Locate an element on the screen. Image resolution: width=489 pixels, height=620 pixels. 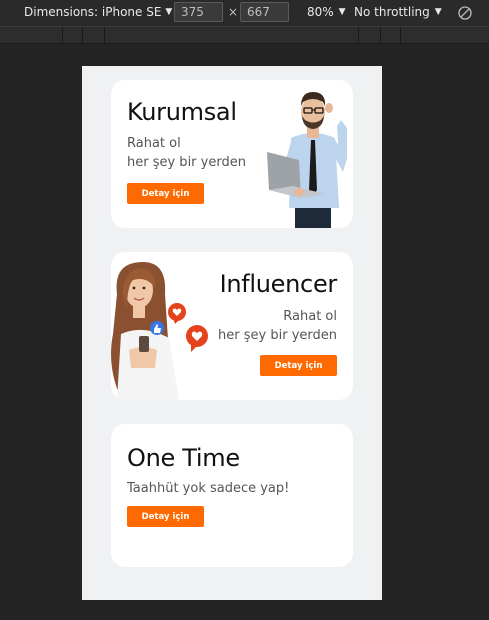
zoom-select: 80% ▼ is located at coordinates (326, 12).